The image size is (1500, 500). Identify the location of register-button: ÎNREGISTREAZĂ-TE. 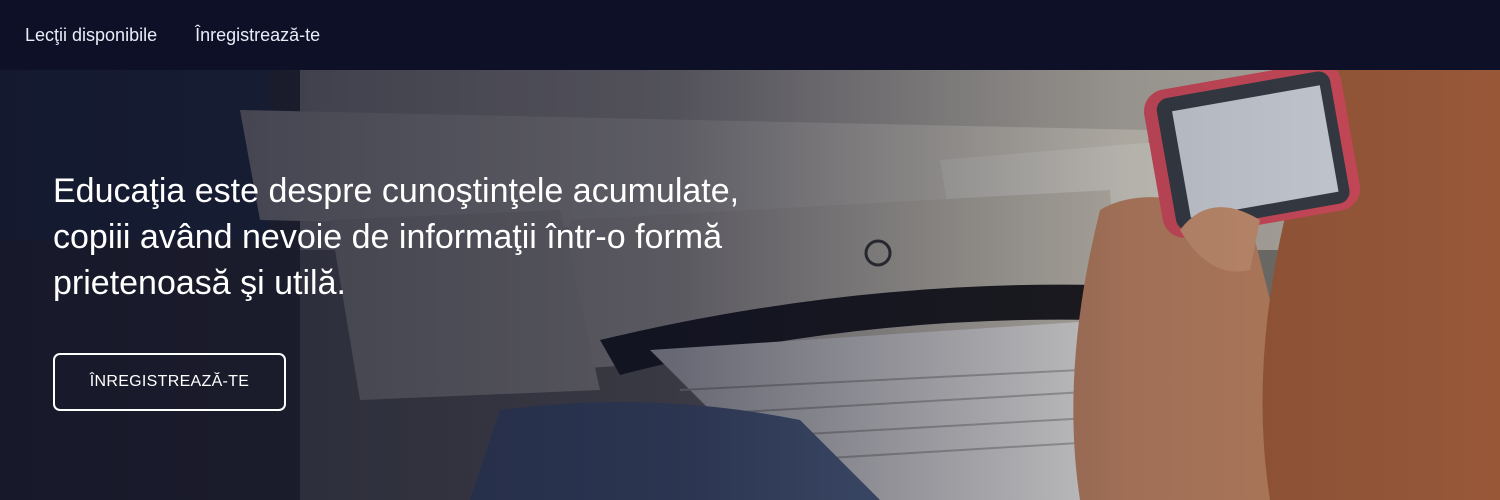
(169, 382).